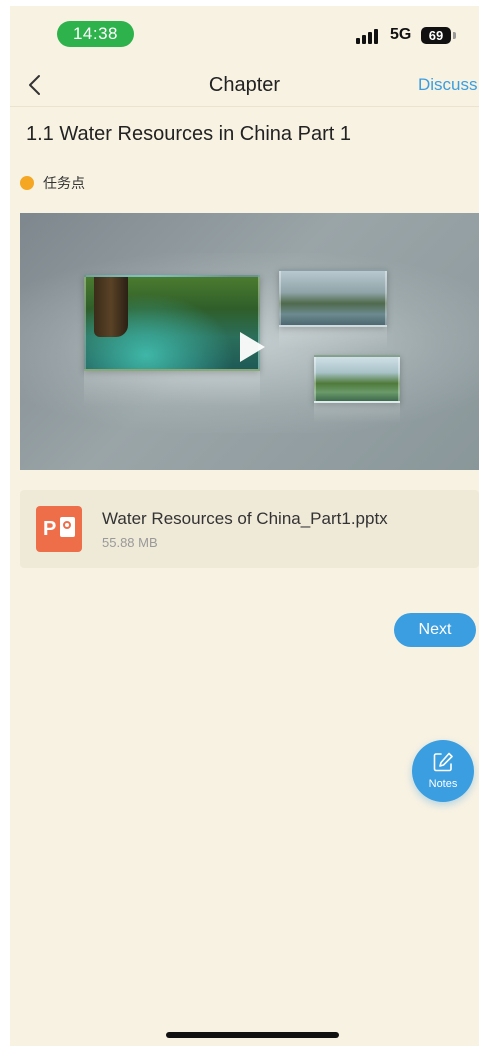 This screenshot has width=479, height=1046. Describe the element at coordinates (245, 518) in the screenshot. I see `attachment-file-name: Water Resources of China_Part1.pptx` at that location.